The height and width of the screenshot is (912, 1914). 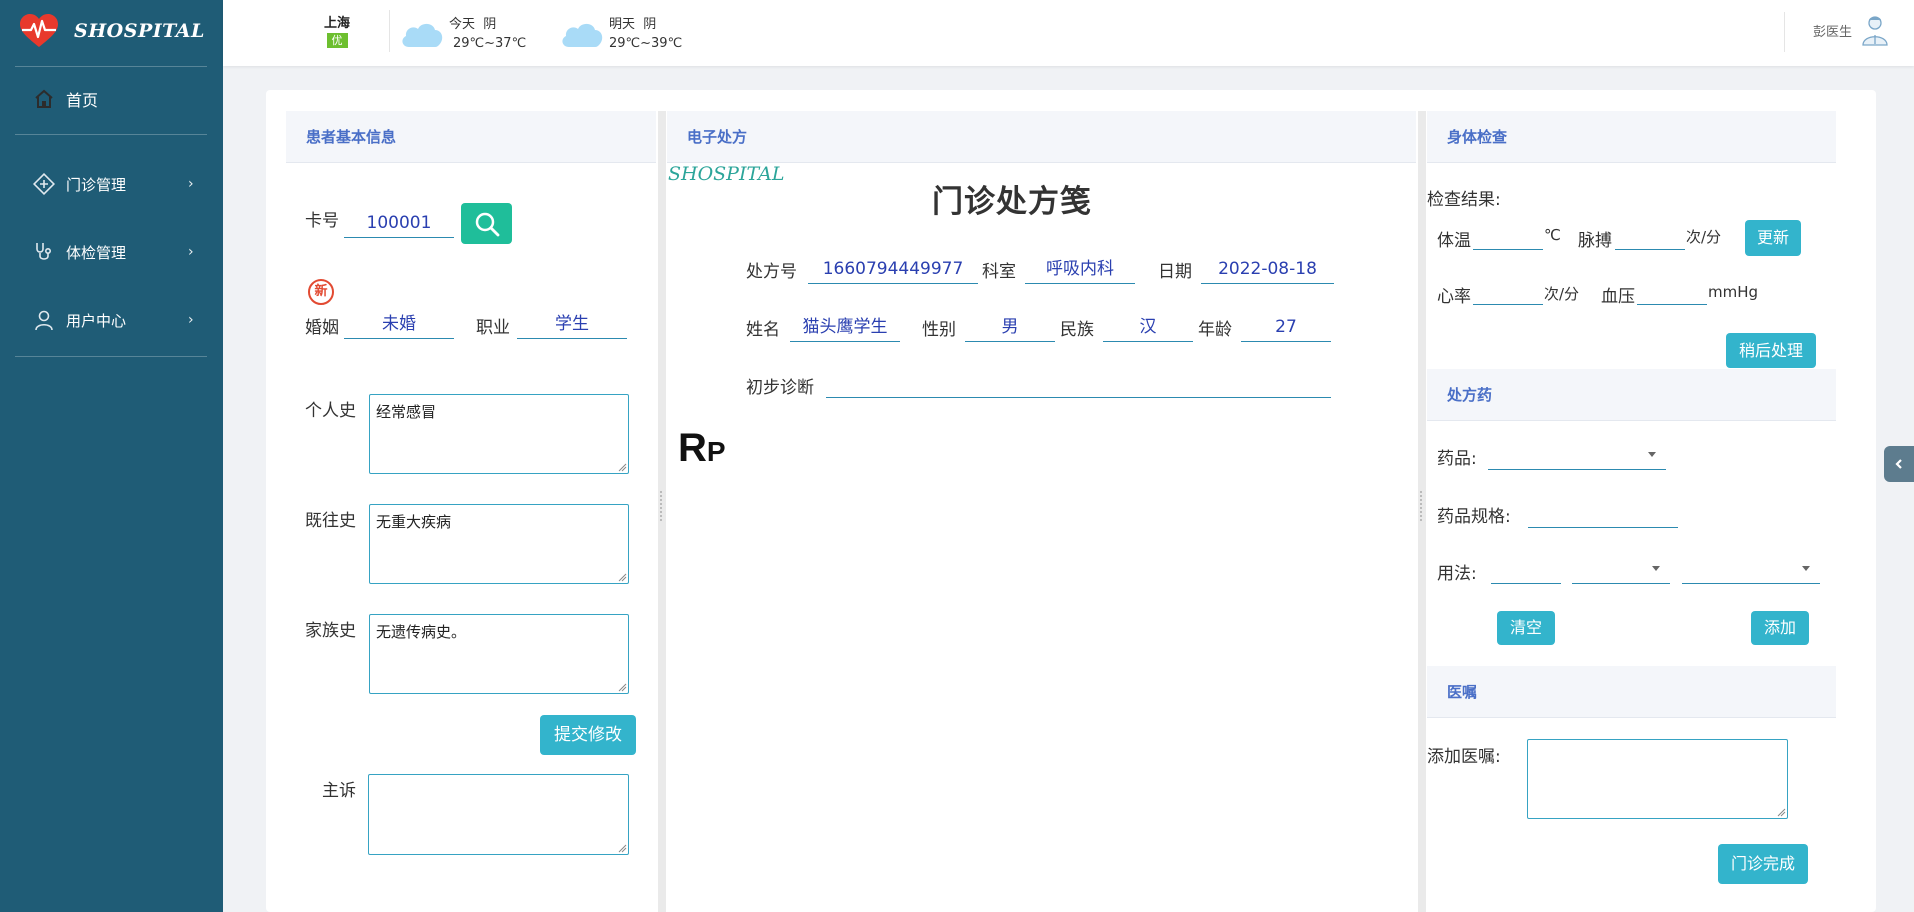 I want to click on top-bar: 上海 优 今天 阴 29℃~37℃ 明天 阴 29℃~39℃ 彭医生, so click(x=1068, y=33).